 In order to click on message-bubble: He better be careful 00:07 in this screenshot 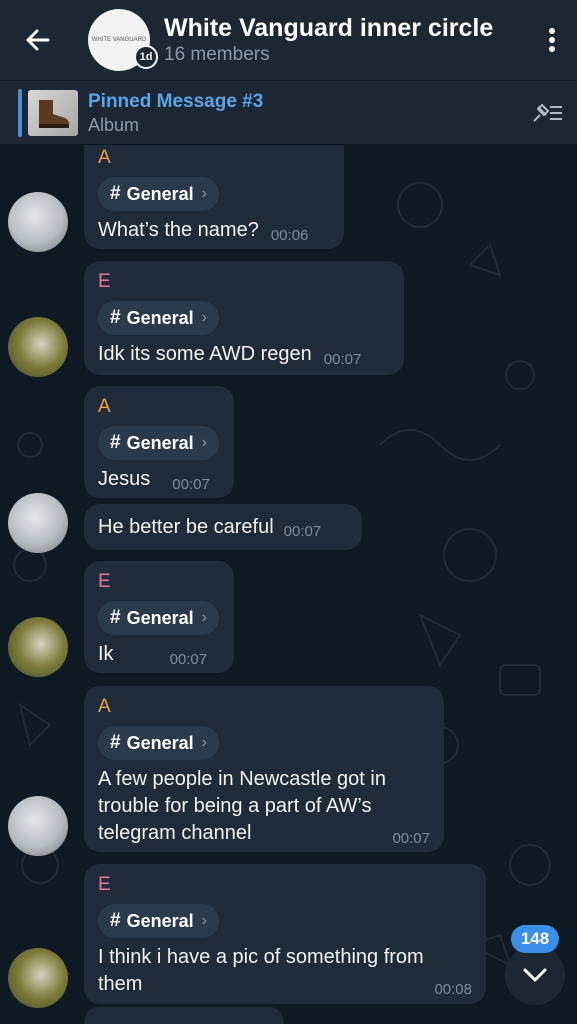, I will do `click(223, 527)`.